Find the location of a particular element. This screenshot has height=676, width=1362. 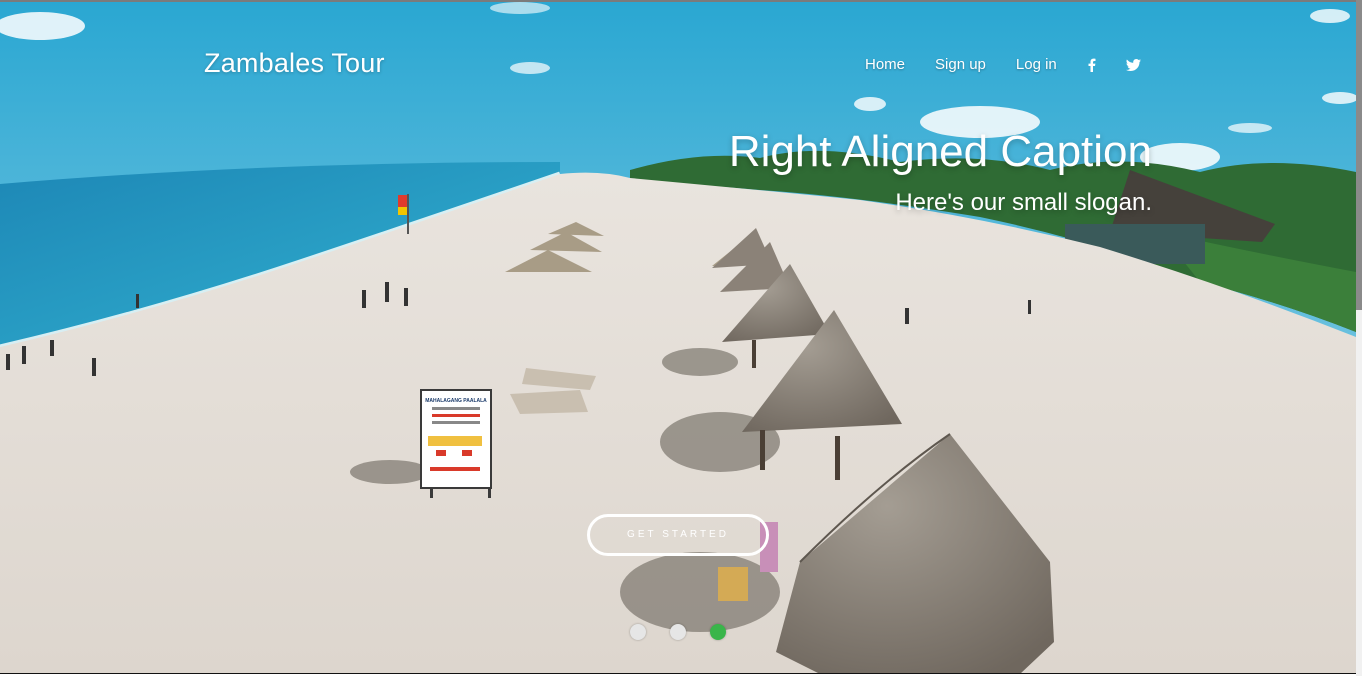

twitter-icon is located at coordinates (1133, 64).